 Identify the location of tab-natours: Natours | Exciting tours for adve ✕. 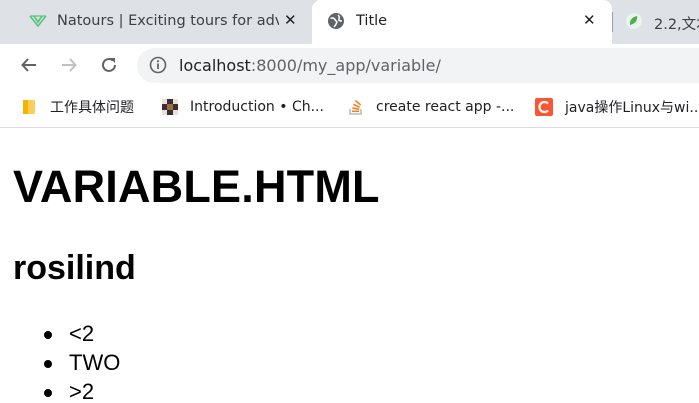
(156, 22).